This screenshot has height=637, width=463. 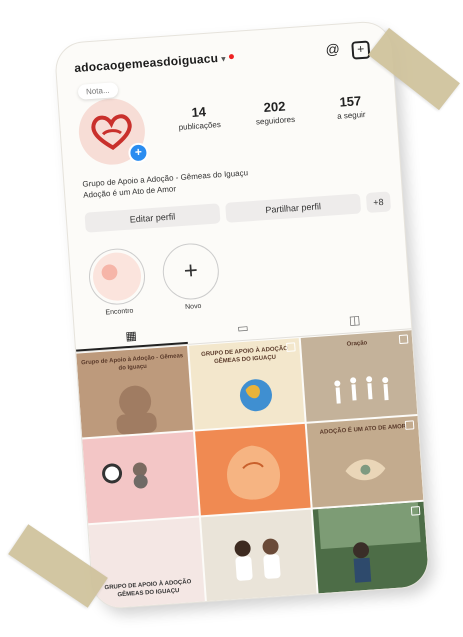 What do you see at coordinates (131, 336) in the screenshot?
I see `grid-icon: ▦` at bounding box center [131, 336].